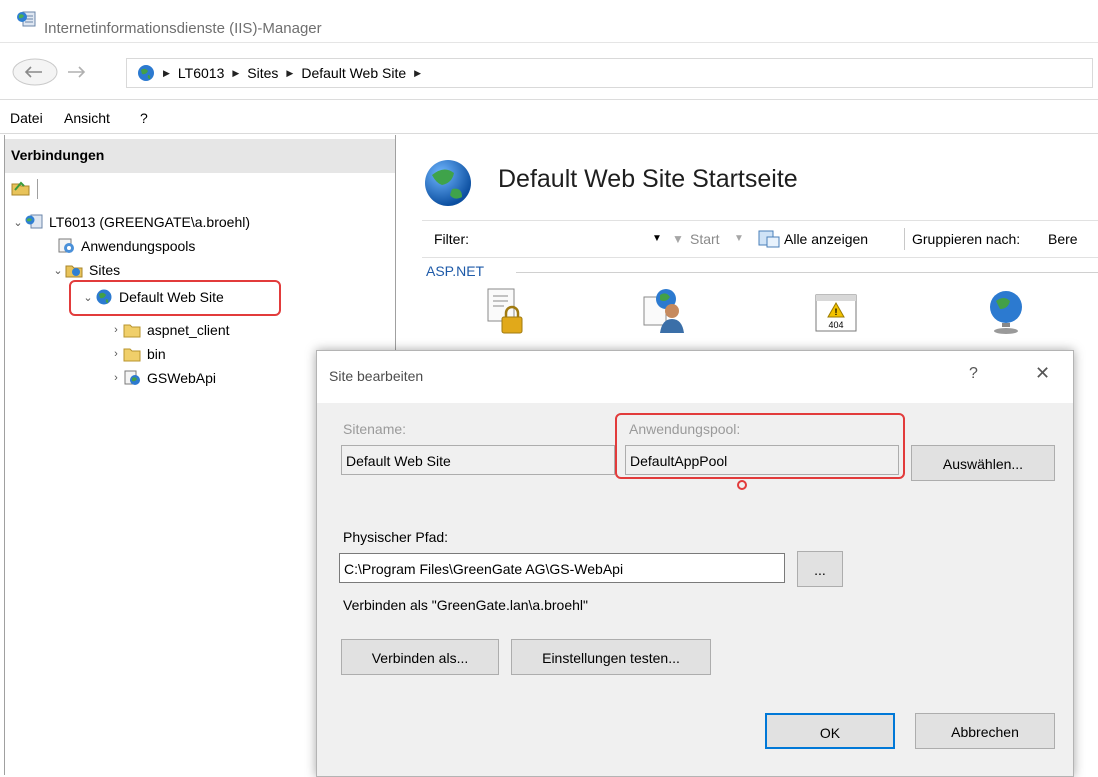  I want to click on filter-dropdown-icon: ▼, so click(657, 238).